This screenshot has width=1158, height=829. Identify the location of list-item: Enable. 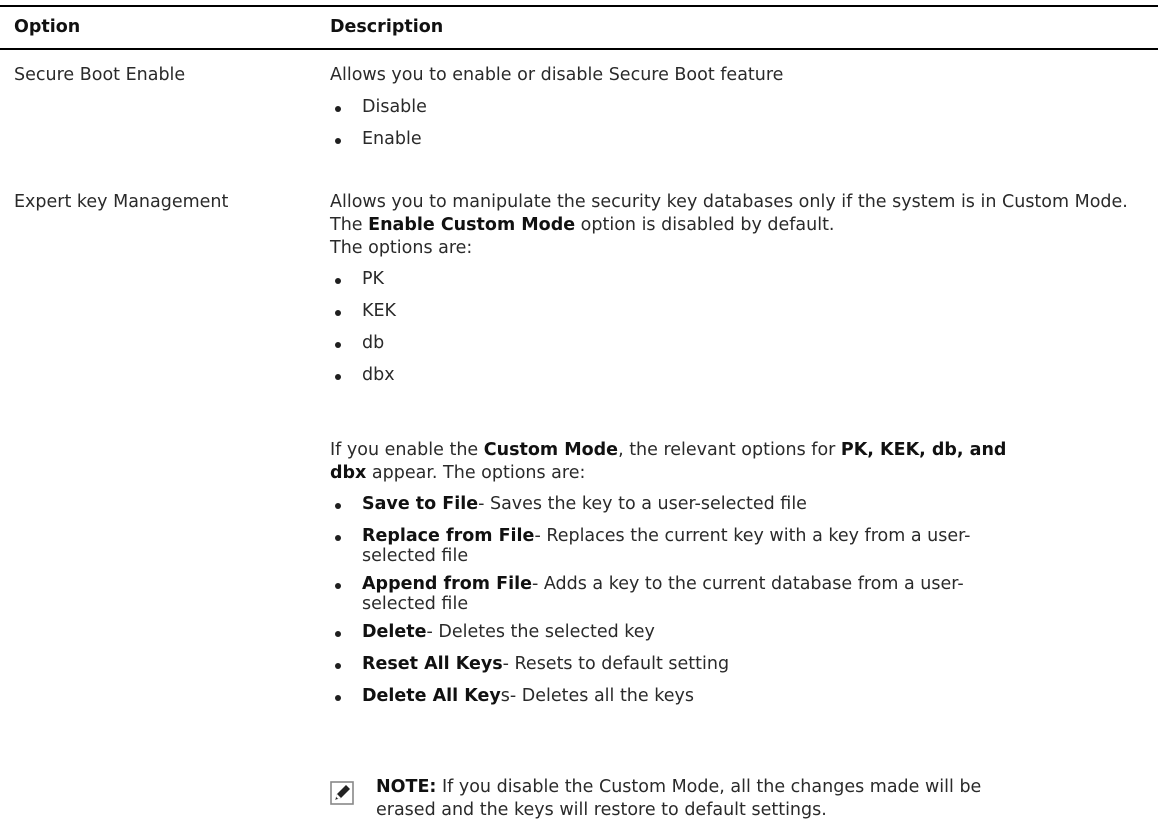
(742, 139).